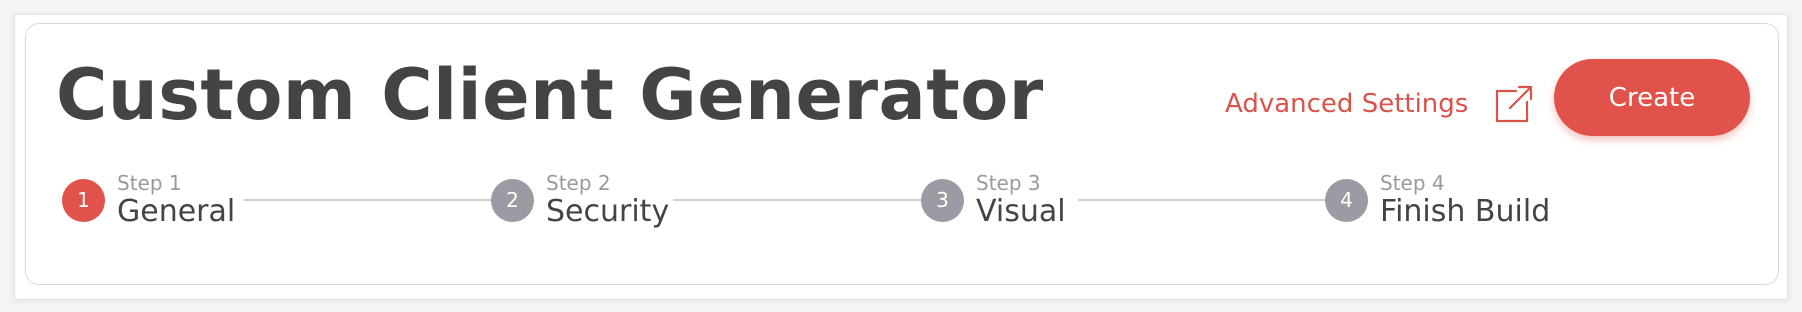 Image resolution: width=1802 pixels, height=312 pixels. What do you see at coordinates (1652, 97) in the screenshot?
I see `create-button: Create` at bounding box center [1652, 97].